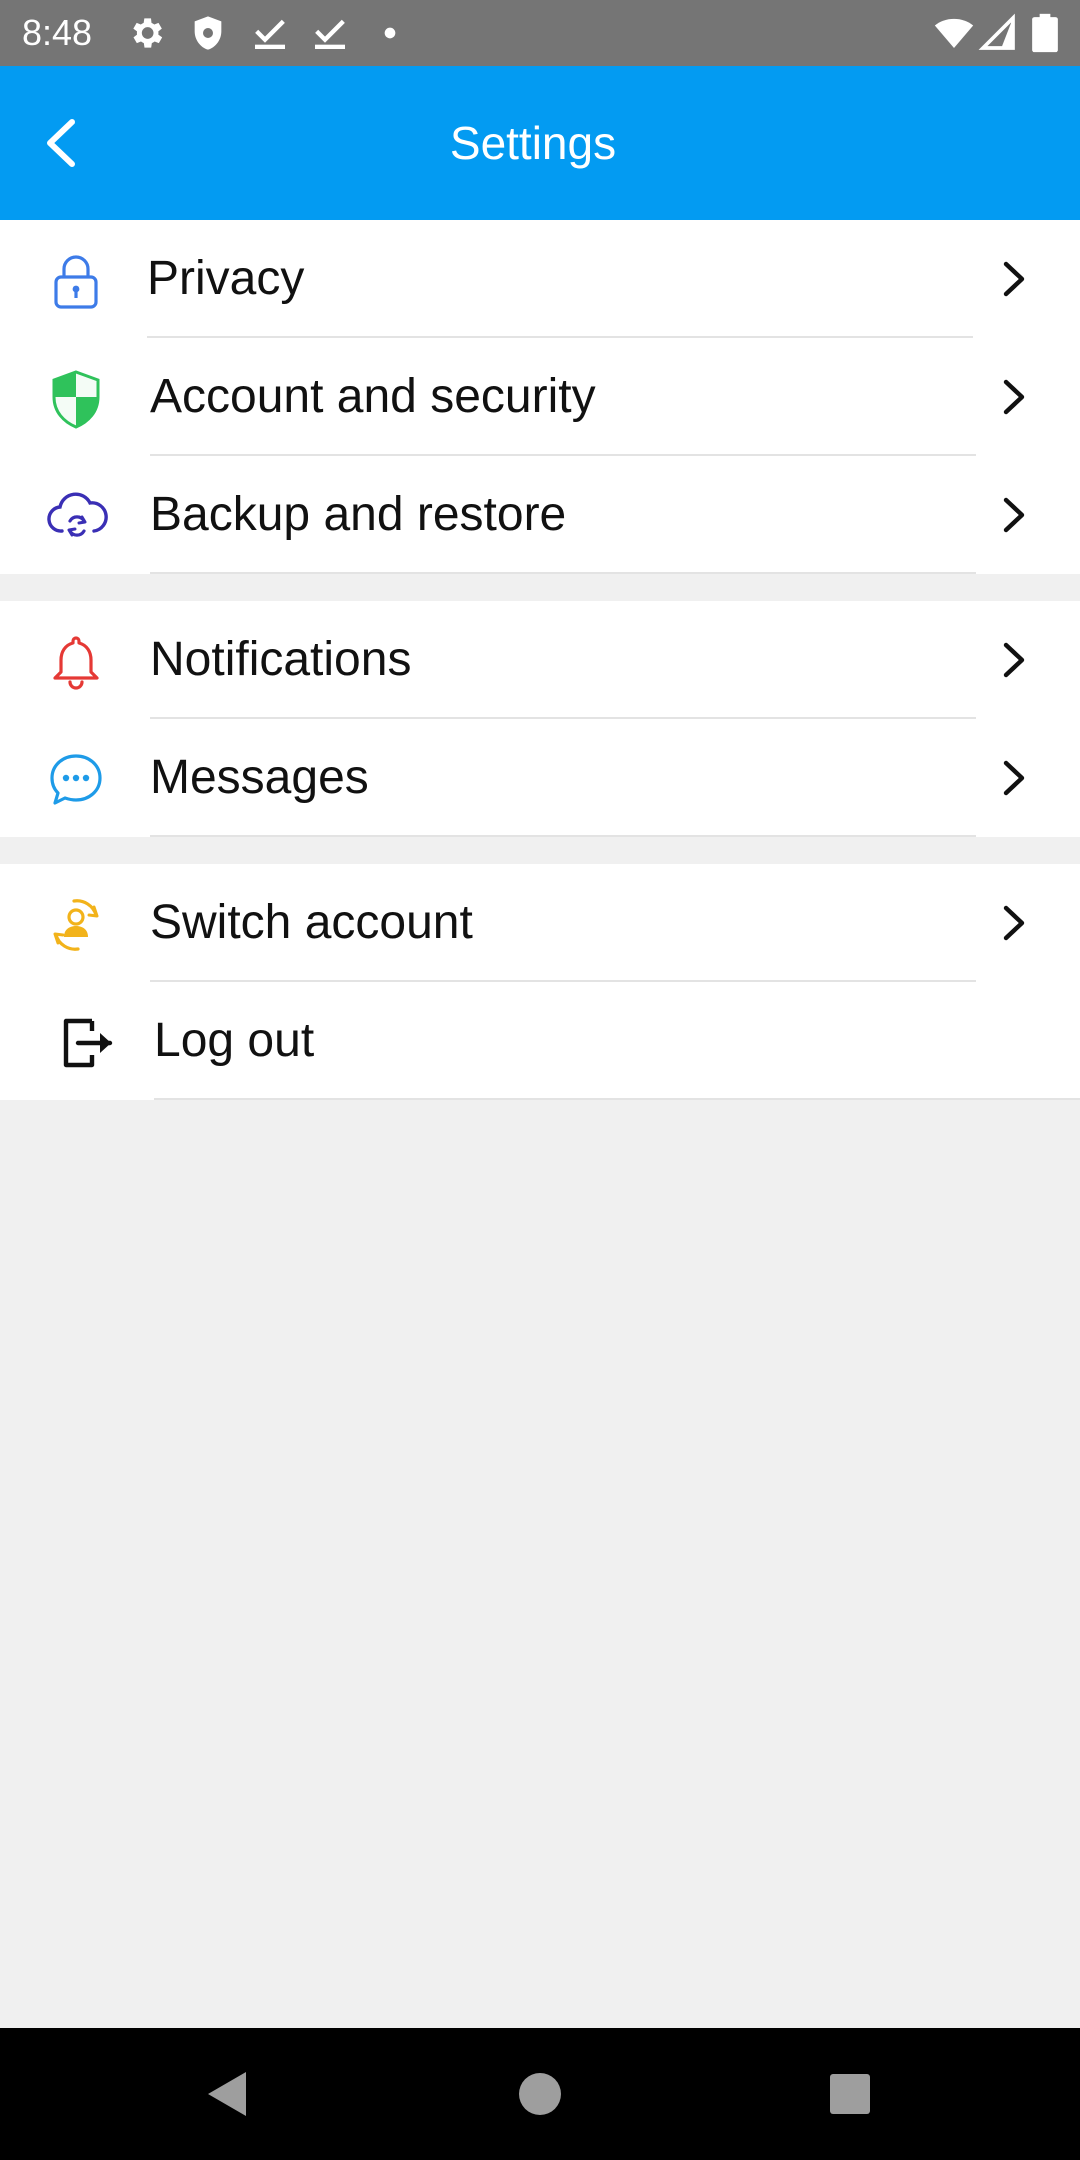  I want to click on back-triangle-icon, so click(227, 2094).